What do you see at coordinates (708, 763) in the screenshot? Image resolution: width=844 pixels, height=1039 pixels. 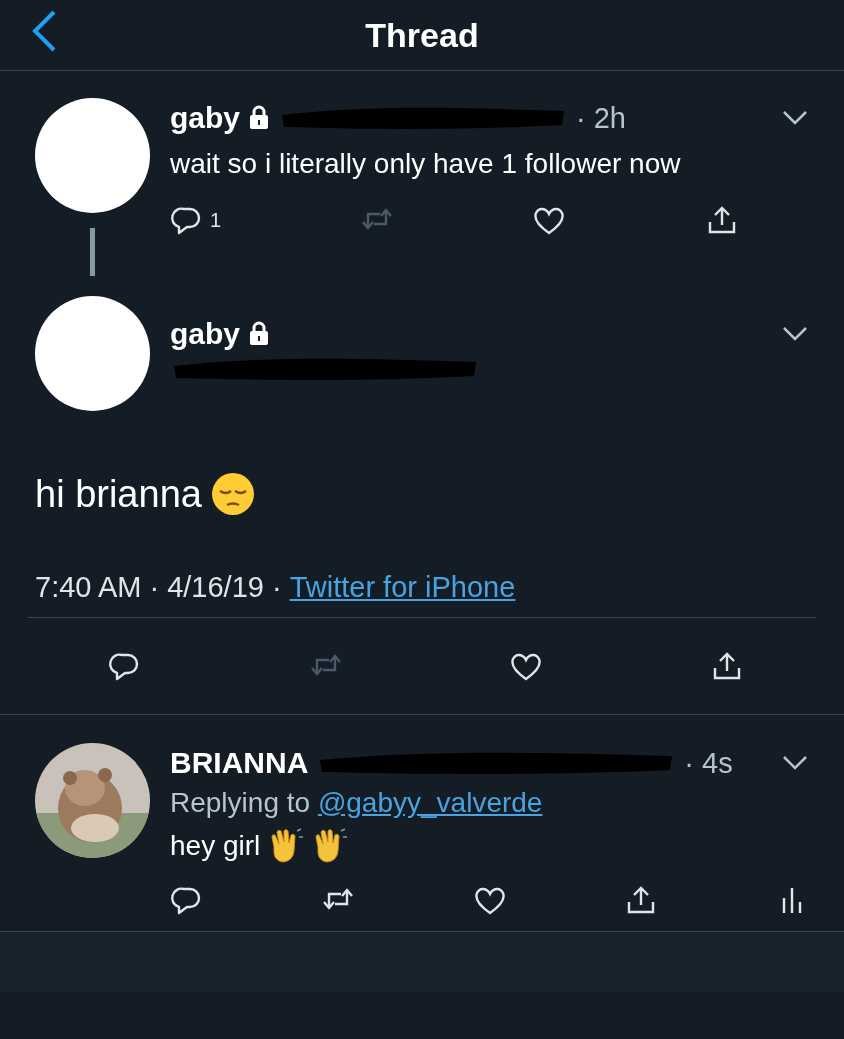 I see `timestamp: · 4s` at bounding box center [708, 763].